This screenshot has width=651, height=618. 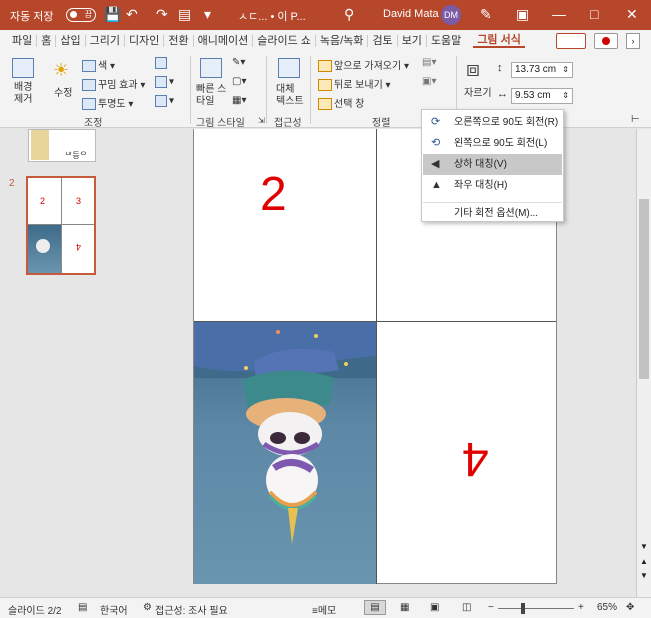 I want to click on tab-record: 녹음/녹화, so click(x=342, y=41).